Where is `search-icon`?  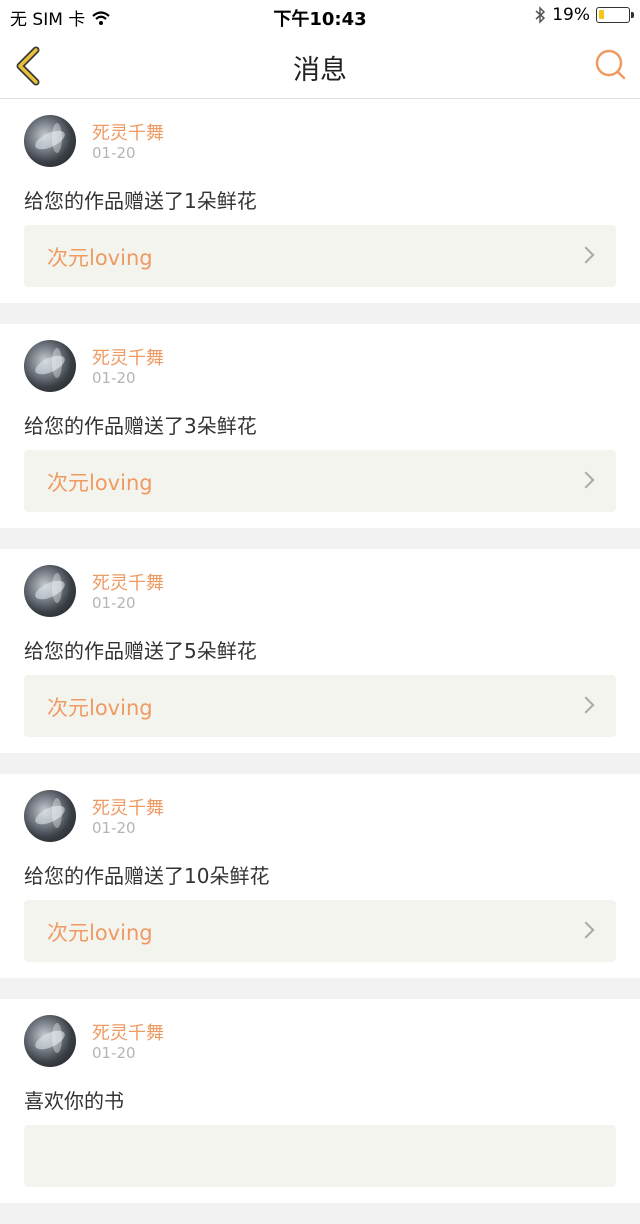 search-icon is located at coordinates (610, 64).